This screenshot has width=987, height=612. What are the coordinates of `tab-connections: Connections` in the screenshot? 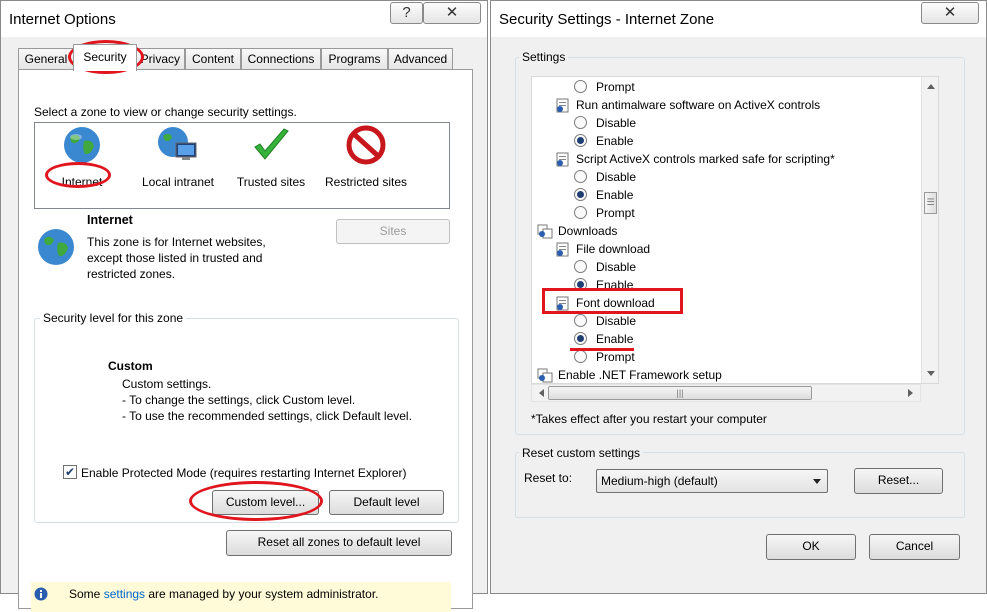 It's located at (281, 58).